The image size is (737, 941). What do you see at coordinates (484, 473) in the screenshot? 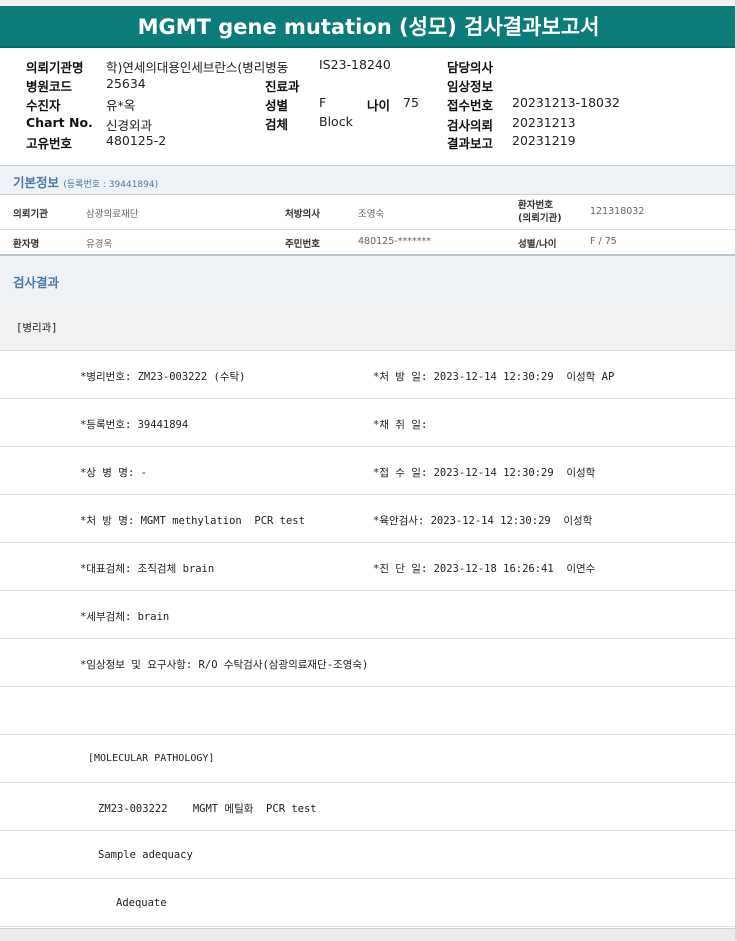
I see `result-right-field: *접 수 일: 2023-12-14 12:30:29 이성학` at bounding box center [484, 473].